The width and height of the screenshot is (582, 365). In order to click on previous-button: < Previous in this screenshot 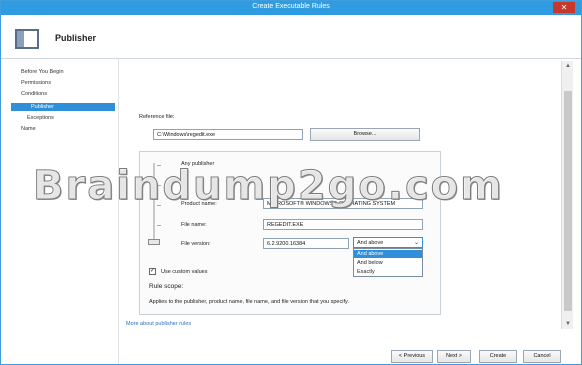, I will do `click(412, 356)`.